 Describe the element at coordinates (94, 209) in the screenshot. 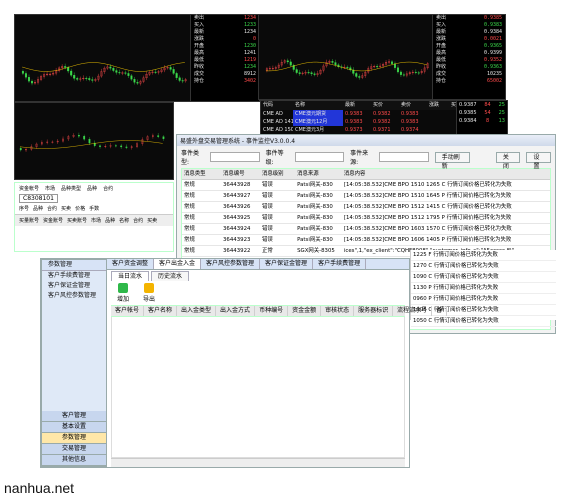

I see `order-field-label: 手数` at that location.